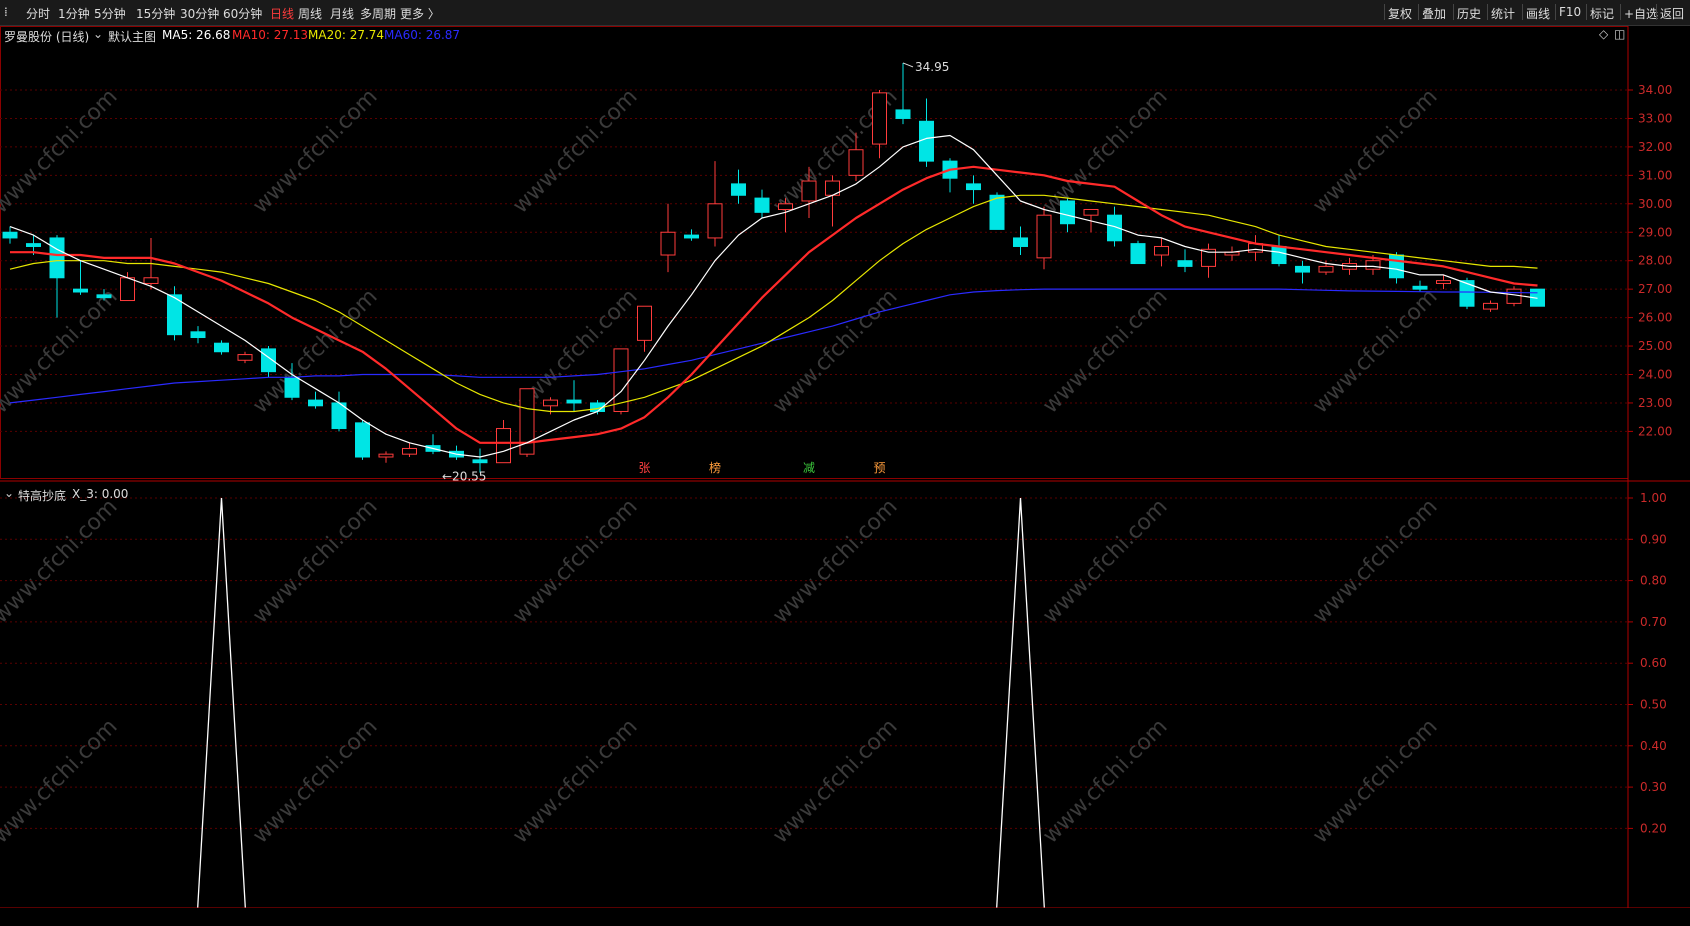  Describe the element at coordinates (310, 13) in the screenshot. I see `period-tab-7: 周线` at that location.